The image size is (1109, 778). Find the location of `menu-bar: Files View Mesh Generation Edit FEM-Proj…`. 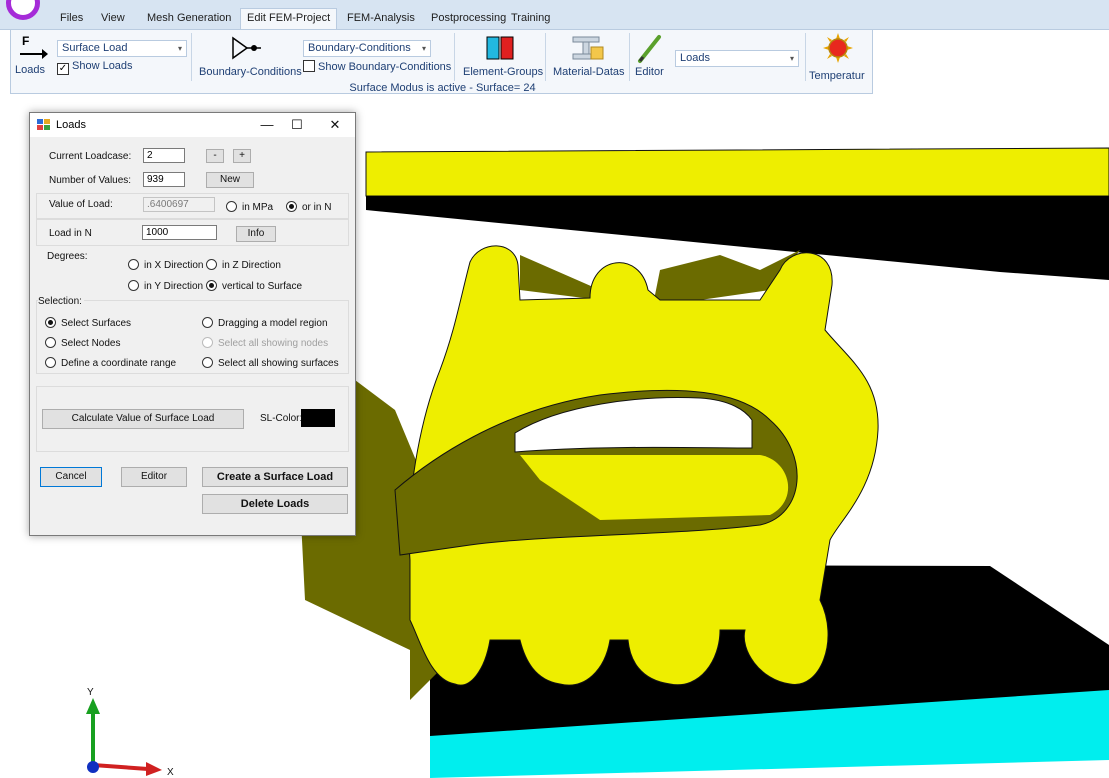

menu-bar: Files View Mesh Generation Edit FEM-Proj… is located at coordinates (554, 15).